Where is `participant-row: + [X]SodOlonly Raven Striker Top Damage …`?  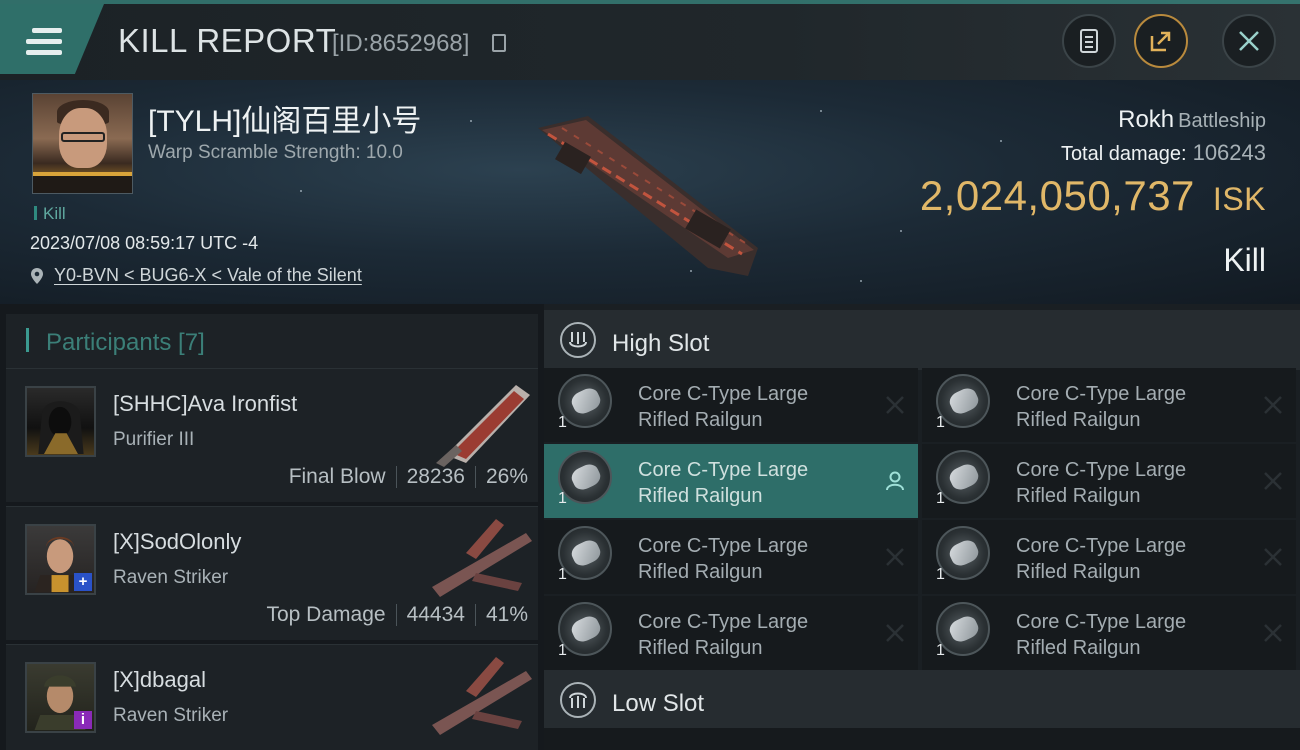 participant-row: + [X]SodOlonly Raven Striker Top Damage … is located at coordinates (272, 573).